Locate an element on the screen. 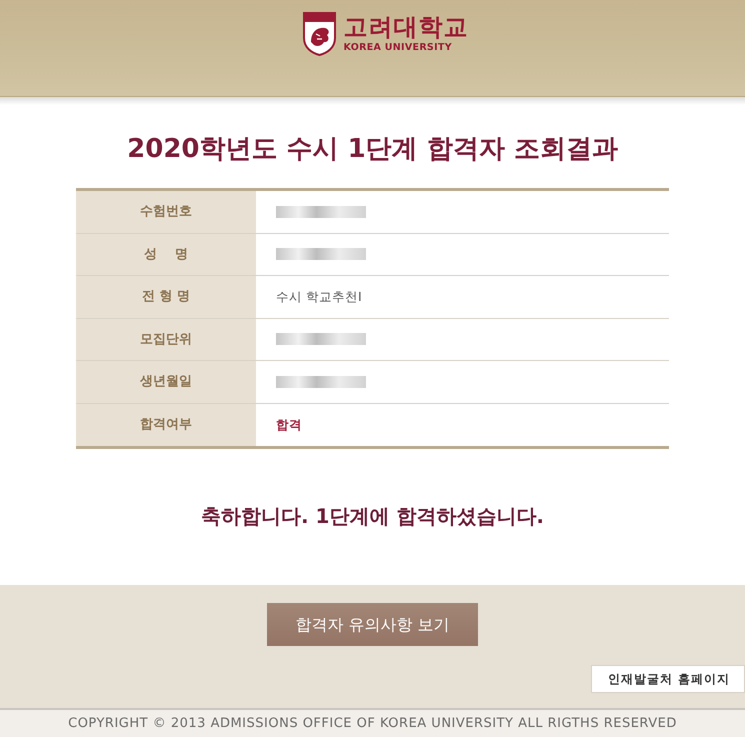  page-title: 2020학년도 수시 1단계 합격자 조회결과 is located at coordinates (372, 150).